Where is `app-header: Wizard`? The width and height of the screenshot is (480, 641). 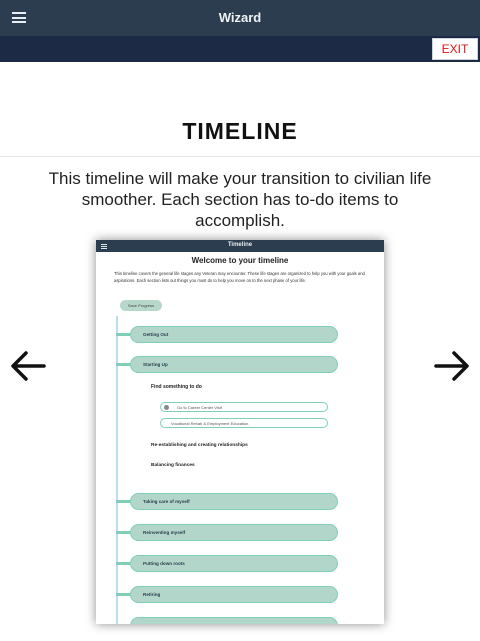 app-header: Wizard is located at coordinates (240, 18).